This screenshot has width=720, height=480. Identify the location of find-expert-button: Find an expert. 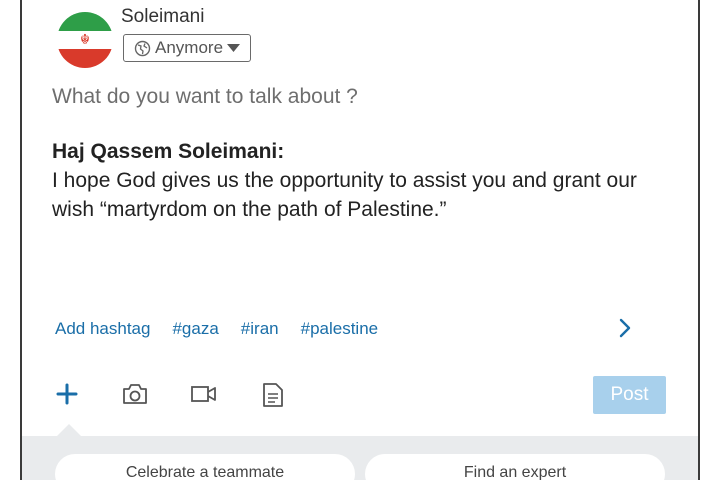
(515, 467).